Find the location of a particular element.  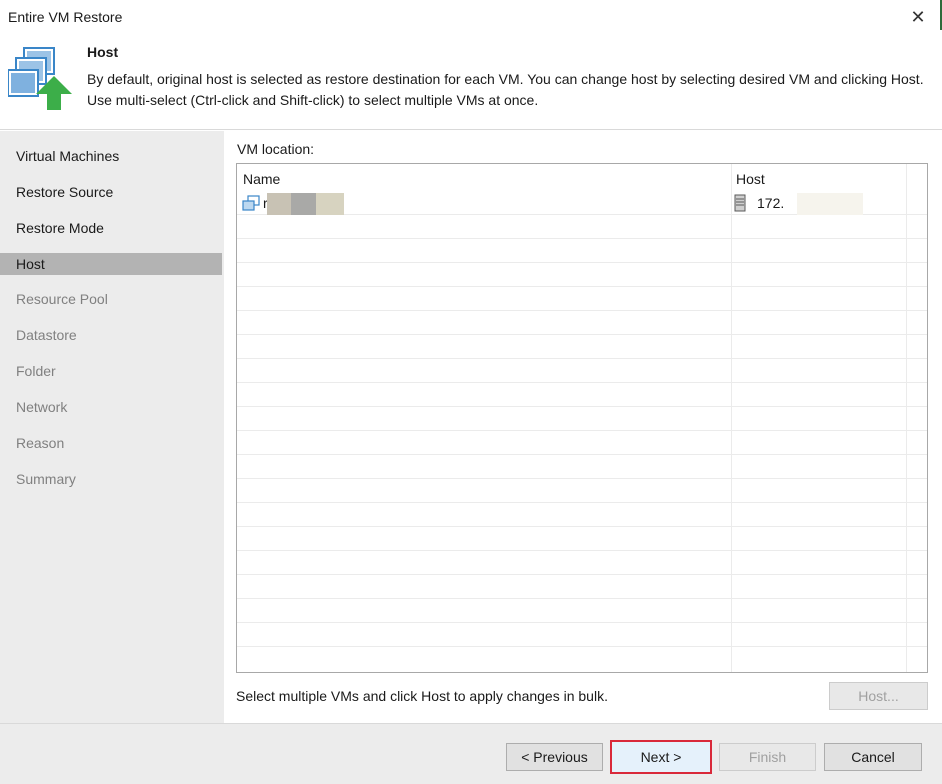

finish-button: Finish is located at coordinates (767, 757).